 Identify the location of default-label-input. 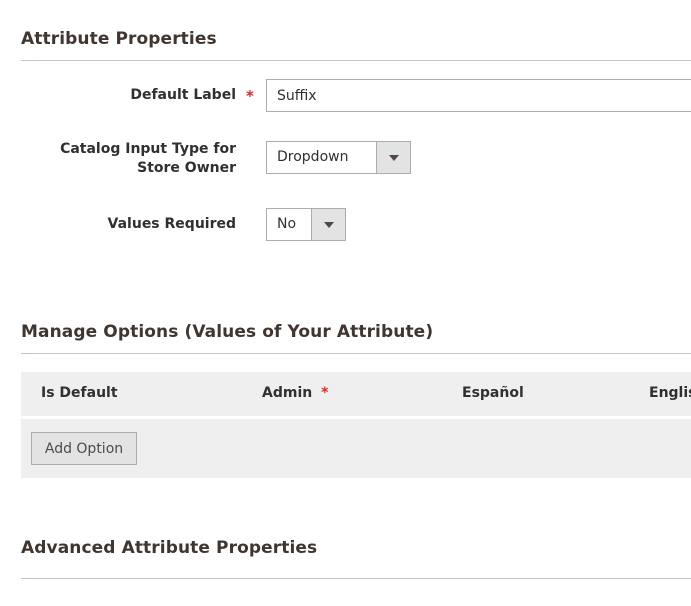
(478, 95).